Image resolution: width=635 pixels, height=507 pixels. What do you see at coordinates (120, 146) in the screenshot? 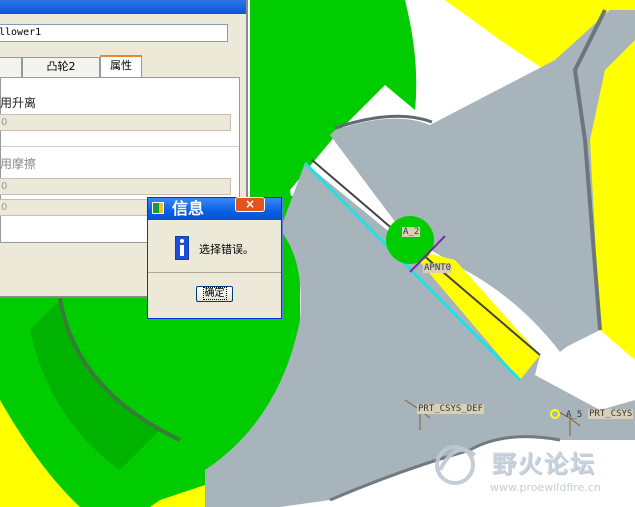
I see `section-divider` at bounding box center [120, 146].